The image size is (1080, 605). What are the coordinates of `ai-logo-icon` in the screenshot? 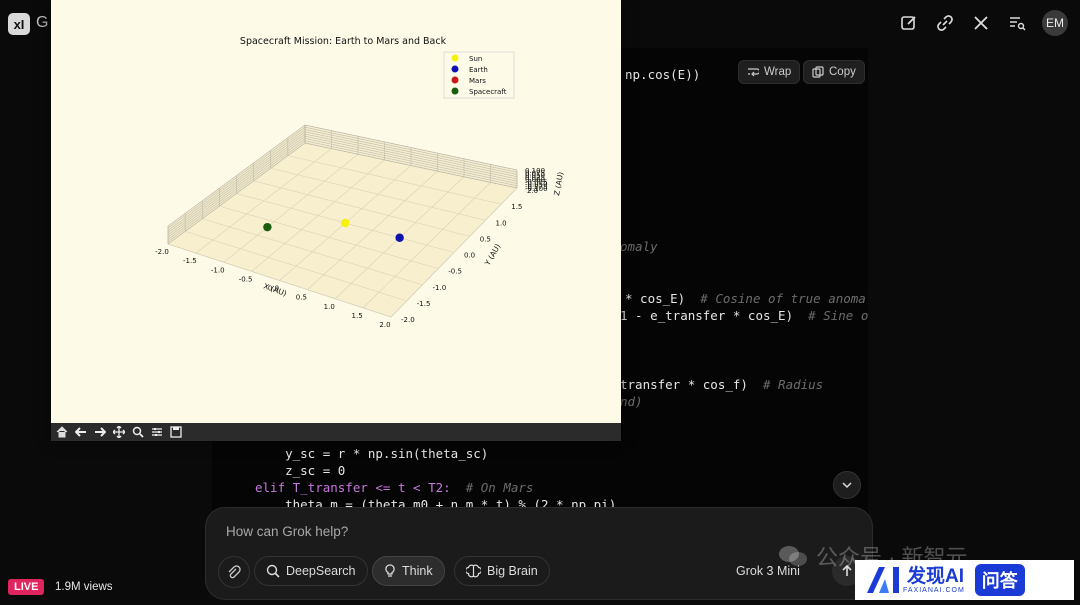 It's located at (883, 580).